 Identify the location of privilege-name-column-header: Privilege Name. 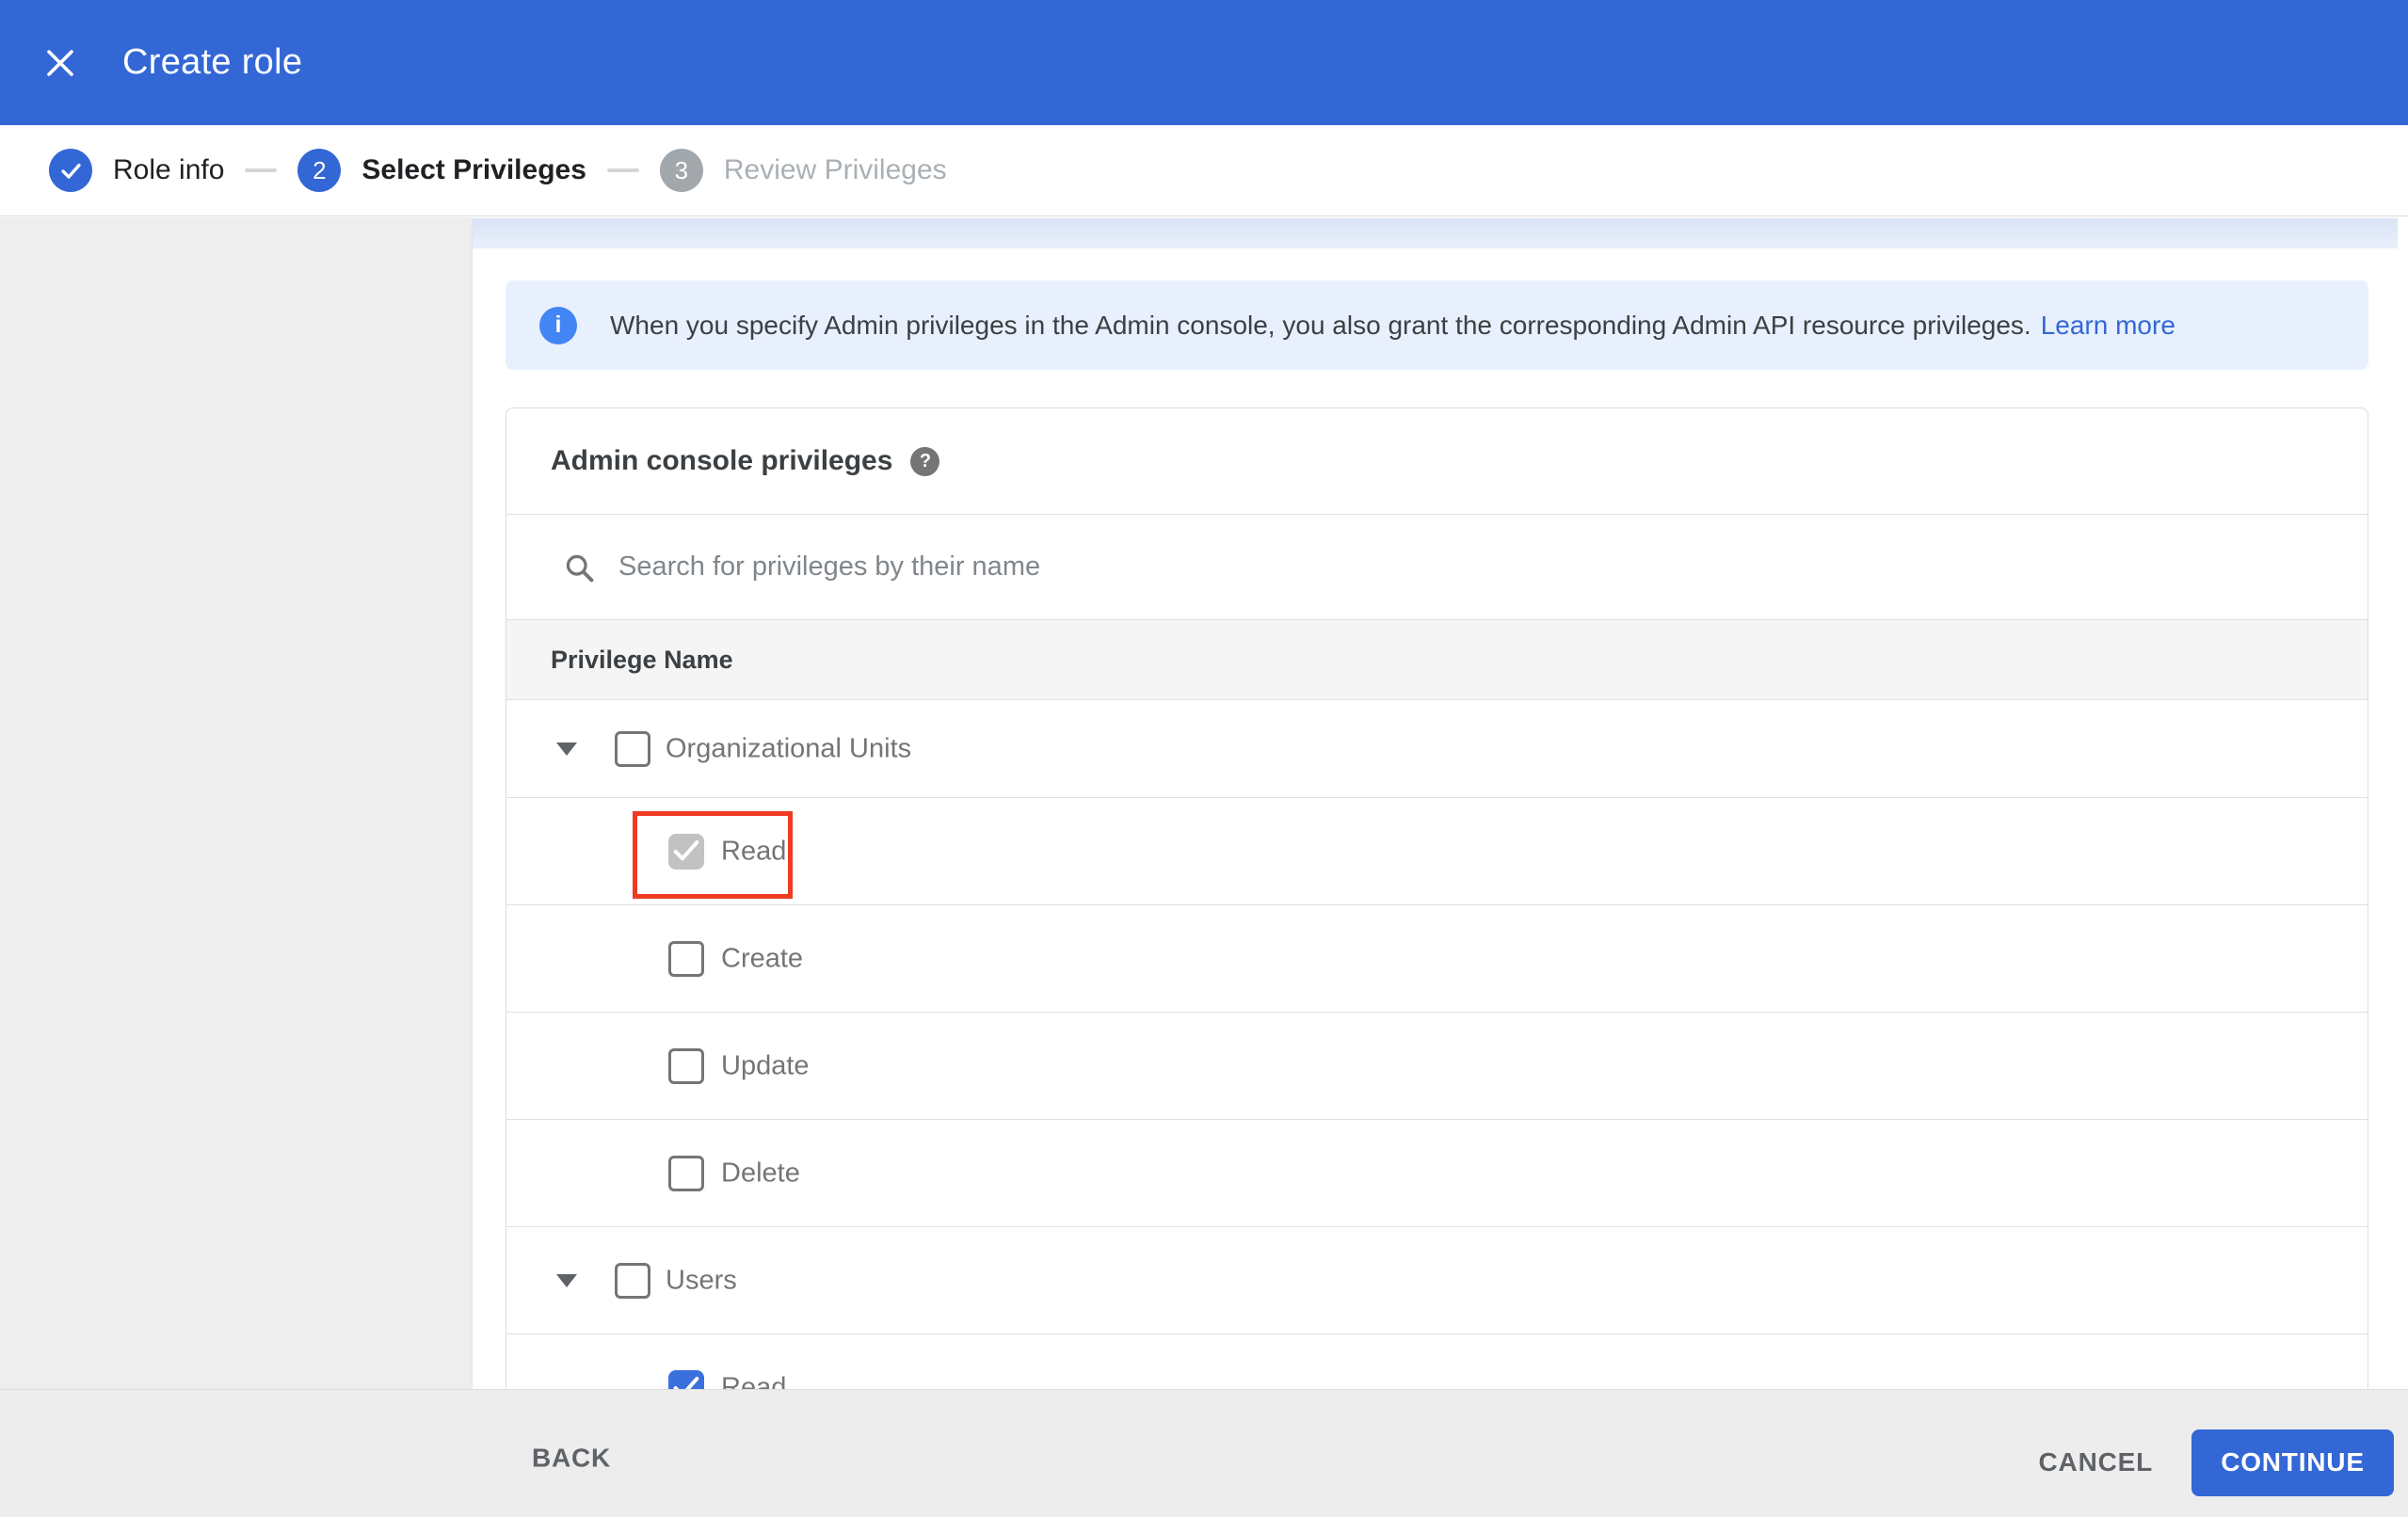
(642, 659).